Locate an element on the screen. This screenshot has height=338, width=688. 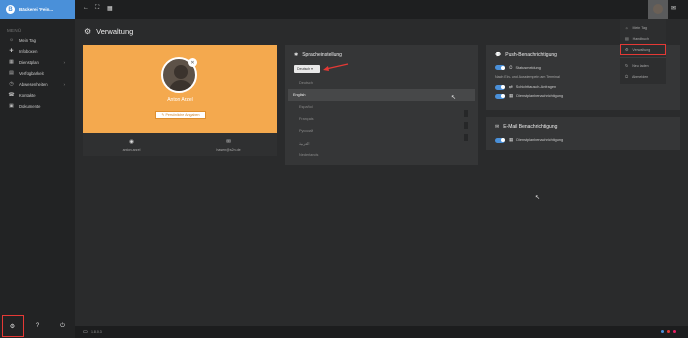
user-menu-item-handbuch: ▤ Handbuch is located at coordinates (643, 38).